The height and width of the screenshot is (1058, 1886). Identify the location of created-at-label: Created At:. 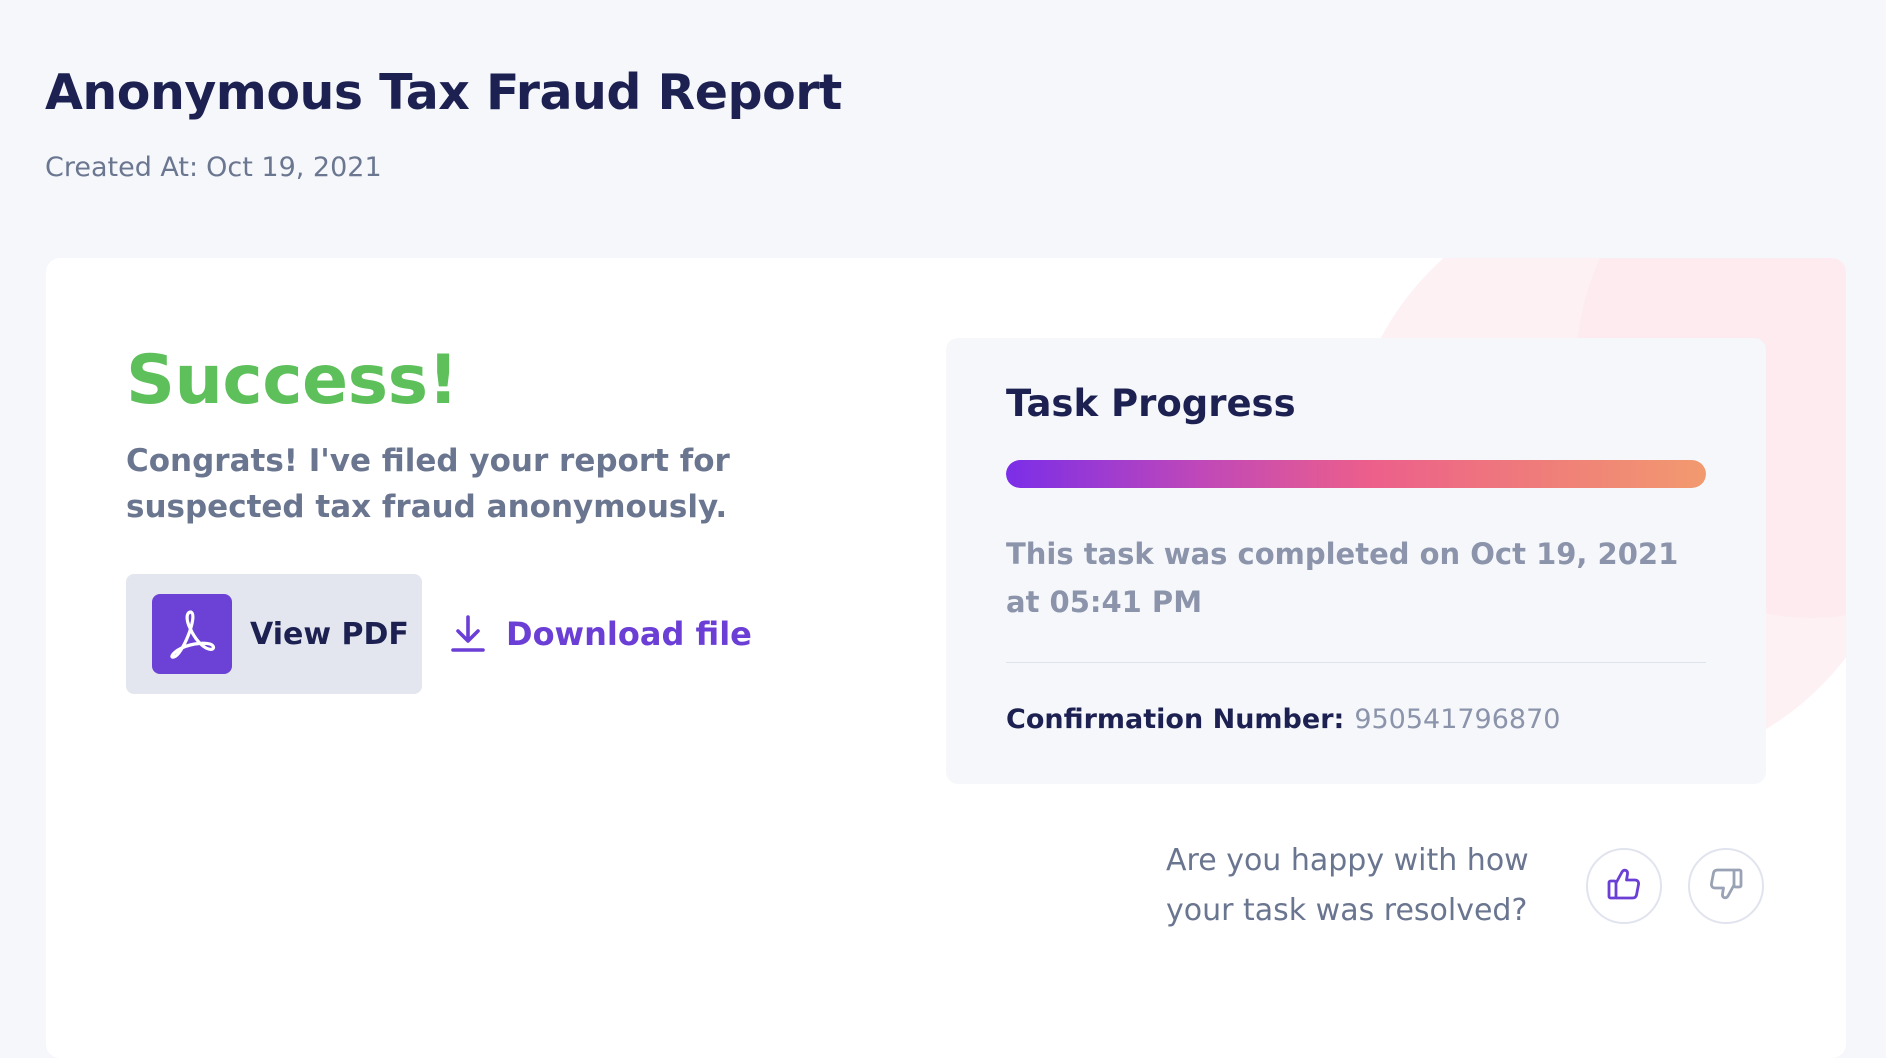
(122, 167).